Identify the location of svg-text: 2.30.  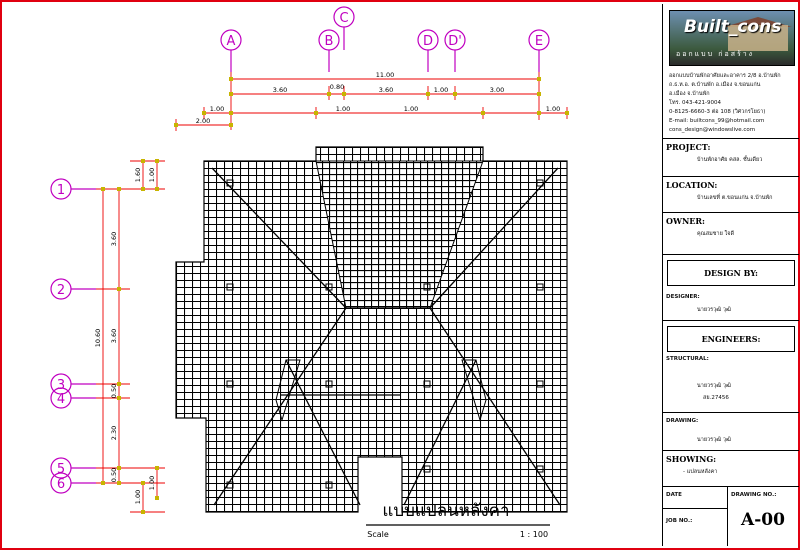
(114, 433).